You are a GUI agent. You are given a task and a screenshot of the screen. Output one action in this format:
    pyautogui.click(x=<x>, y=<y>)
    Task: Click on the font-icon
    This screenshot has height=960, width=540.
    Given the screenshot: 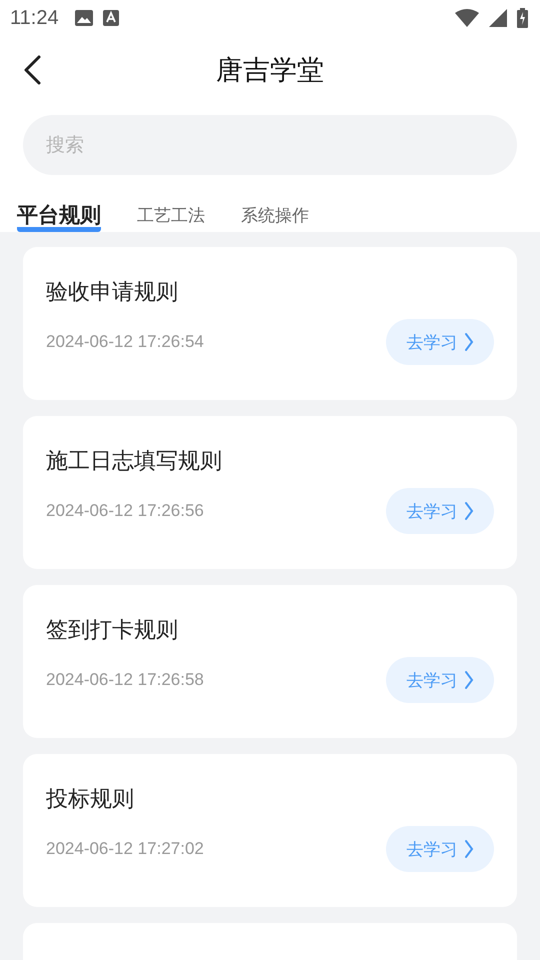 What is the action you would take?
    pyautogui.click(x=110, y=18)
    